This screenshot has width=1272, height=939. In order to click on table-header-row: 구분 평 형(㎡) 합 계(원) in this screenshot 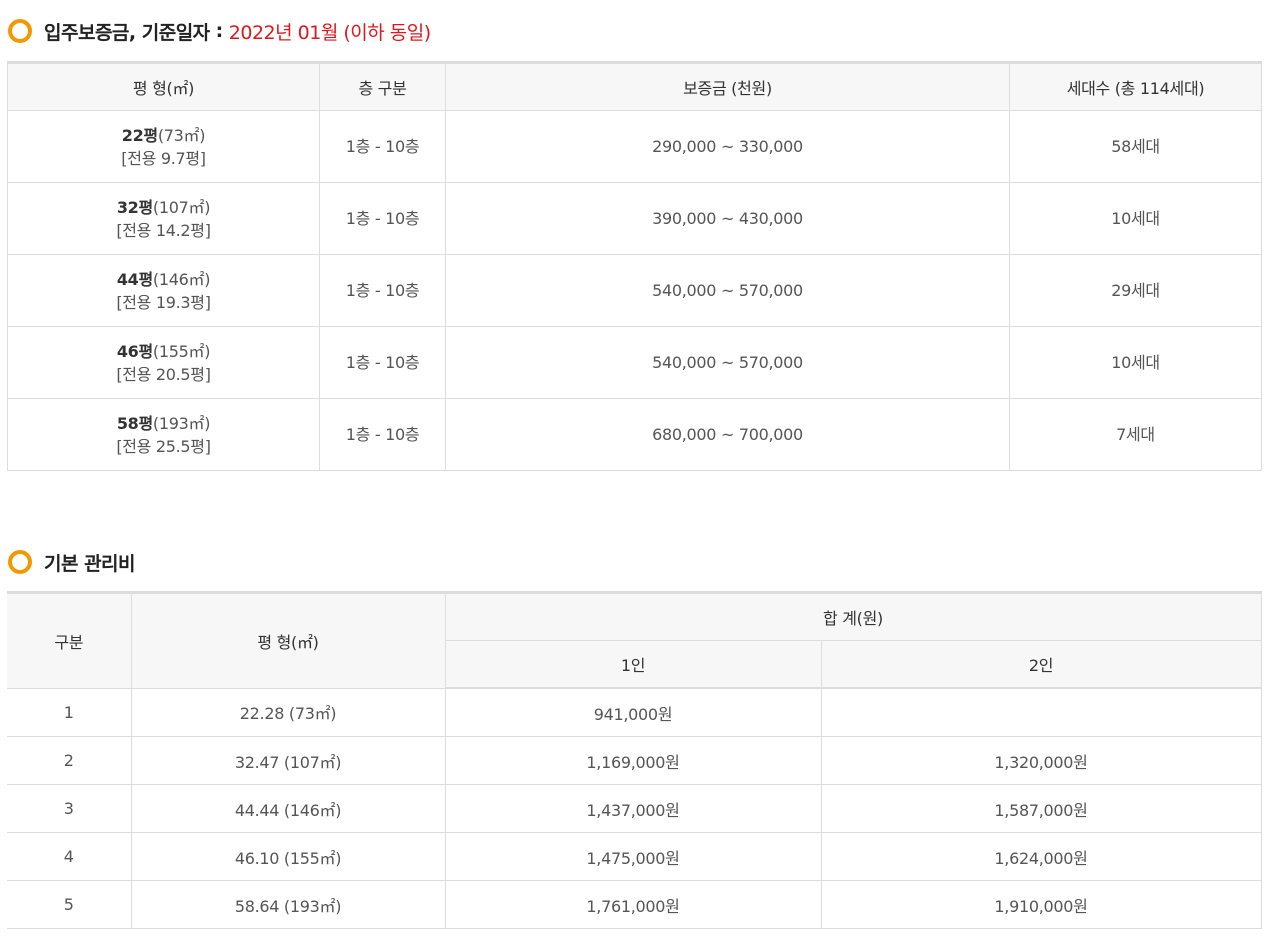, I will do `click(634, 640)`.